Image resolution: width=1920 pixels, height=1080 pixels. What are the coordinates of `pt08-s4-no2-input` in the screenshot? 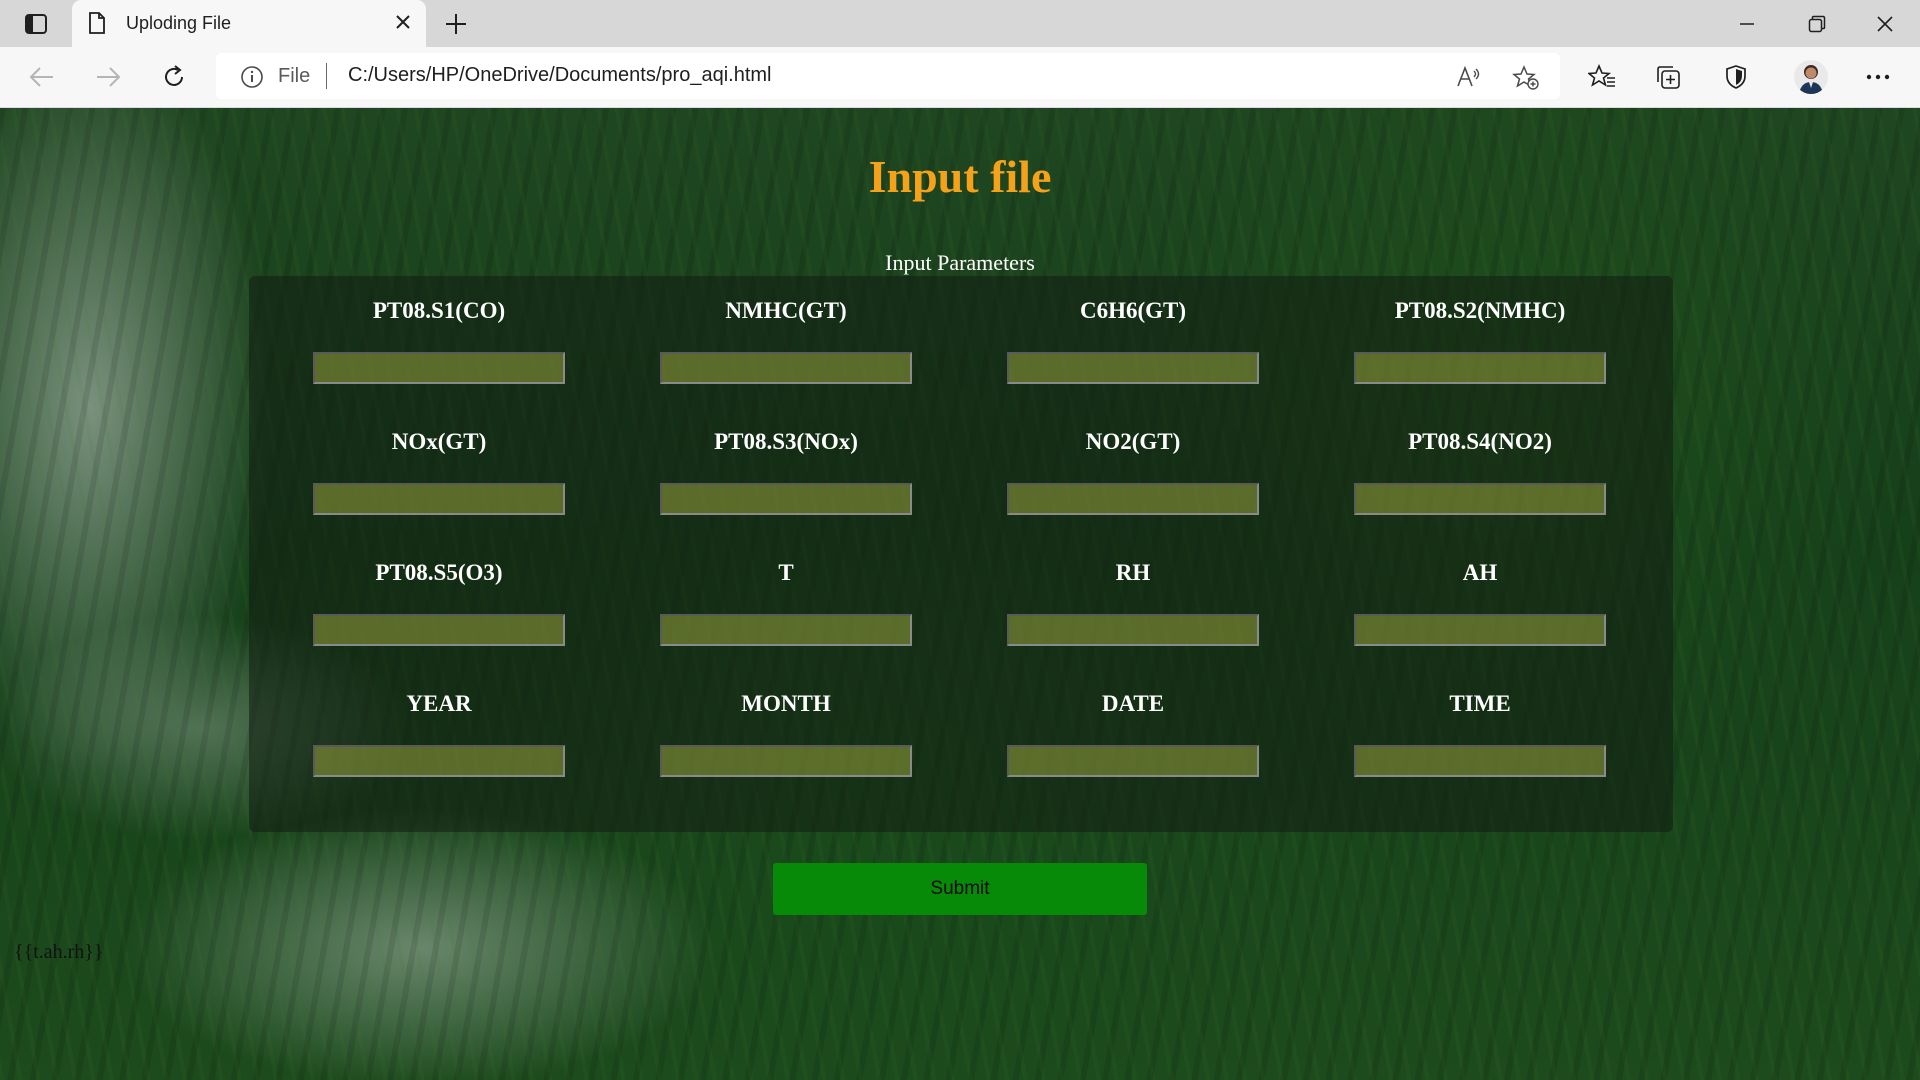 It's located at (1480, 499).